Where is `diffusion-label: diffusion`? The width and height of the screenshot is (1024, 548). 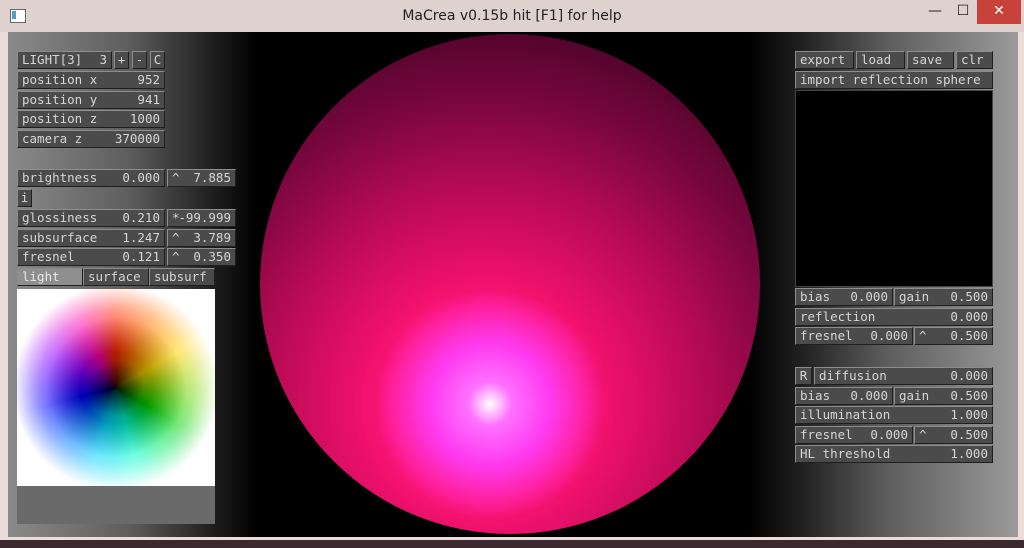 diffusion-label: diffusion is located at coordinates (853, 375).